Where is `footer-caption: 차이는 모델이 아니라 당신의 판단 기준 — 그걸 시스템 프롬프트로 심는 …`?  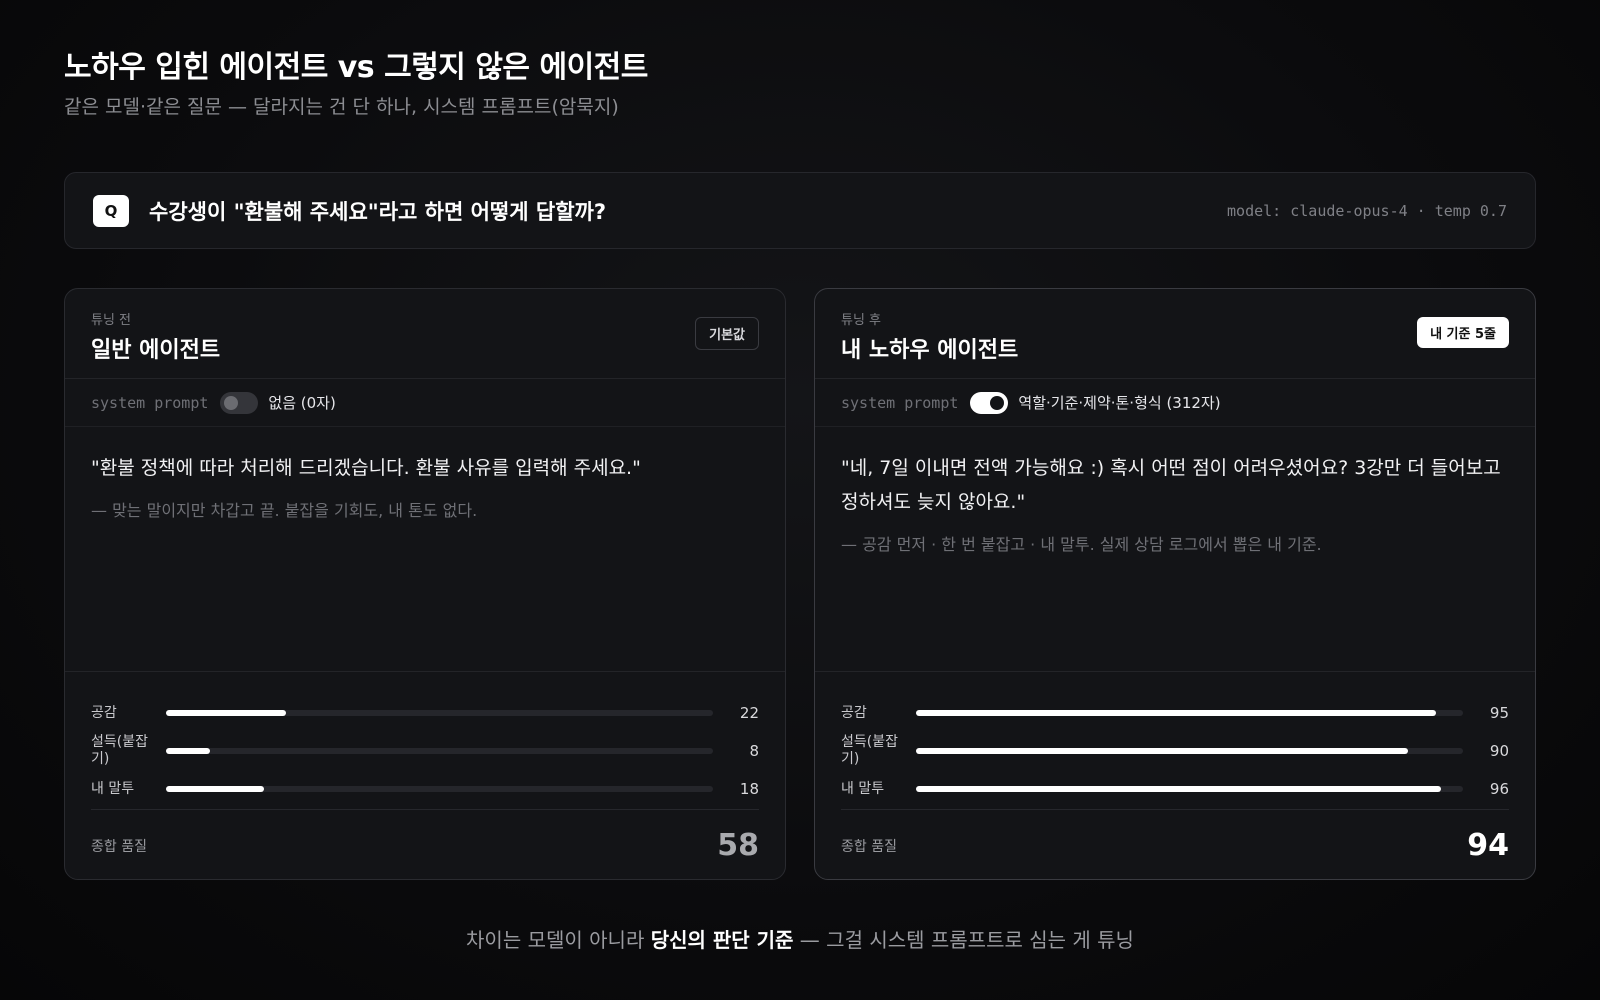
footer-caption: 차이는 모델이 아니라 당신의 판단 기준 — 그걸 시스템 프롬프트로 심는 … is located at coordinates (800, 938).